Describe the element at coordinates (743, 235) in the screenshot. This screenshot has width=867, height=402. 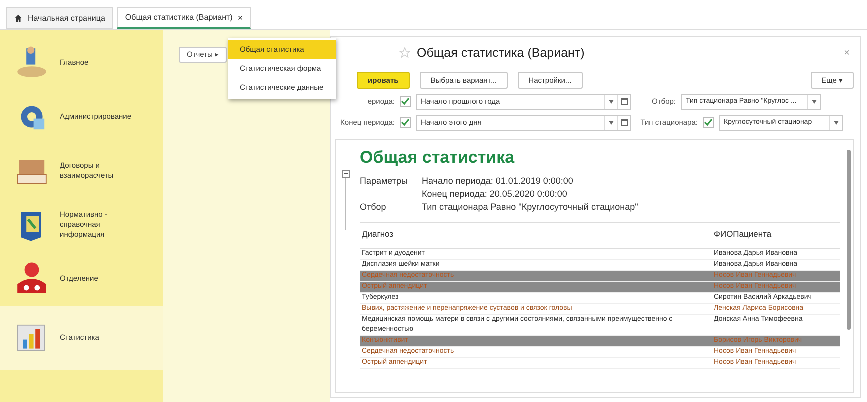
I see `column-header: ФИОПациента` at that location.